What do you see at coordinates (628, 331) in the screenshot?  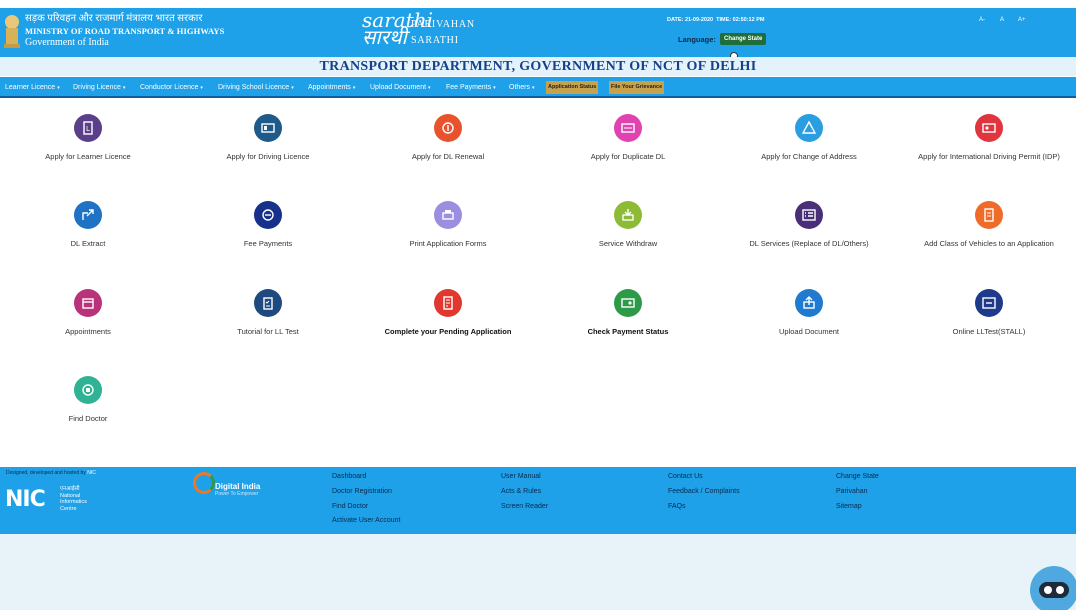 I see `service-label: Check Payment Status` at bounding box center [628, 331].